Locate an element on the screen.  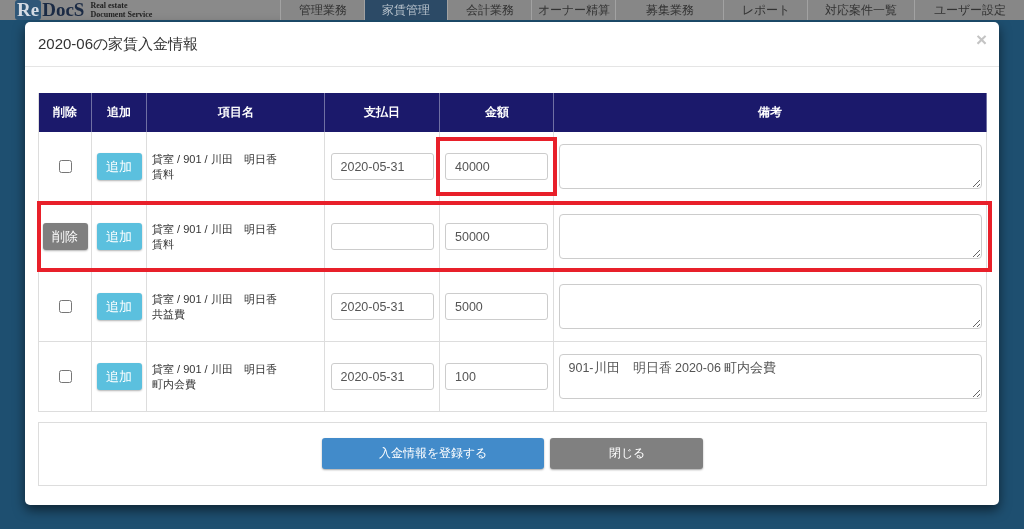
column-header: 追加 is located at coordinates (119, 112).